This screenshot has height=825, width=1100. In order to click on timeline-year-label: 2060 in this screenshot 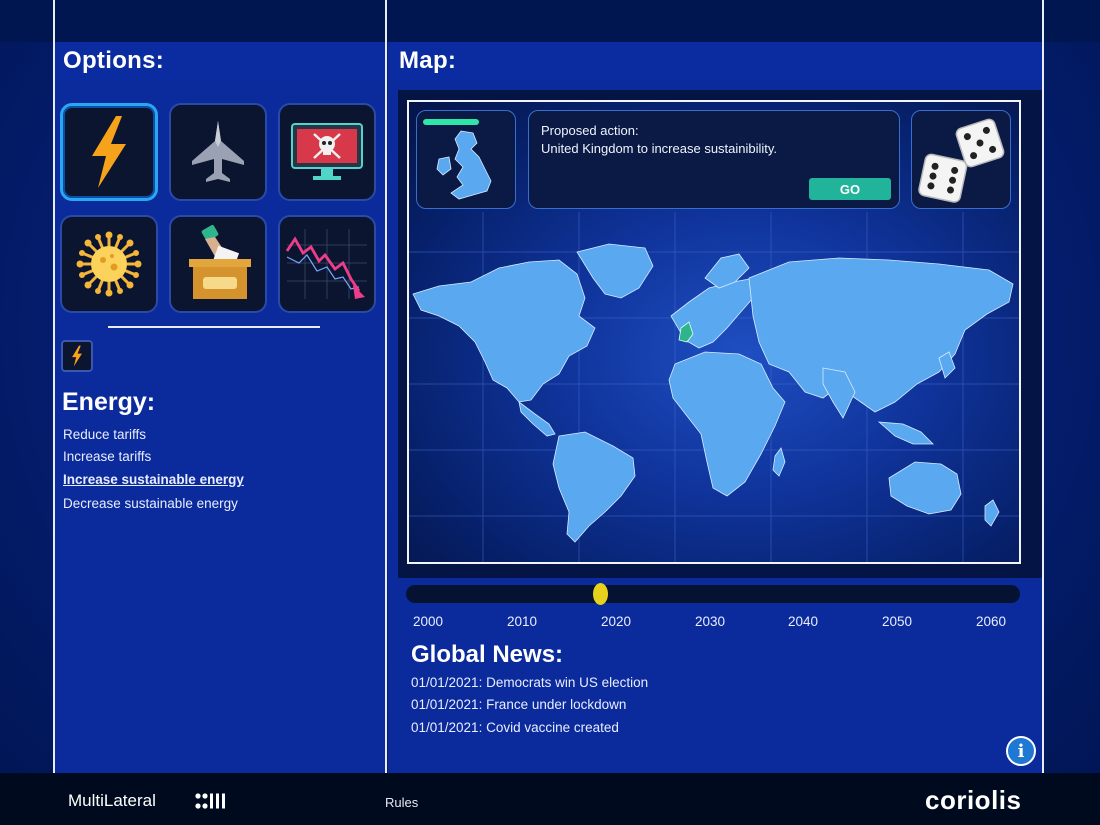, I will do `click(991, 621)`.